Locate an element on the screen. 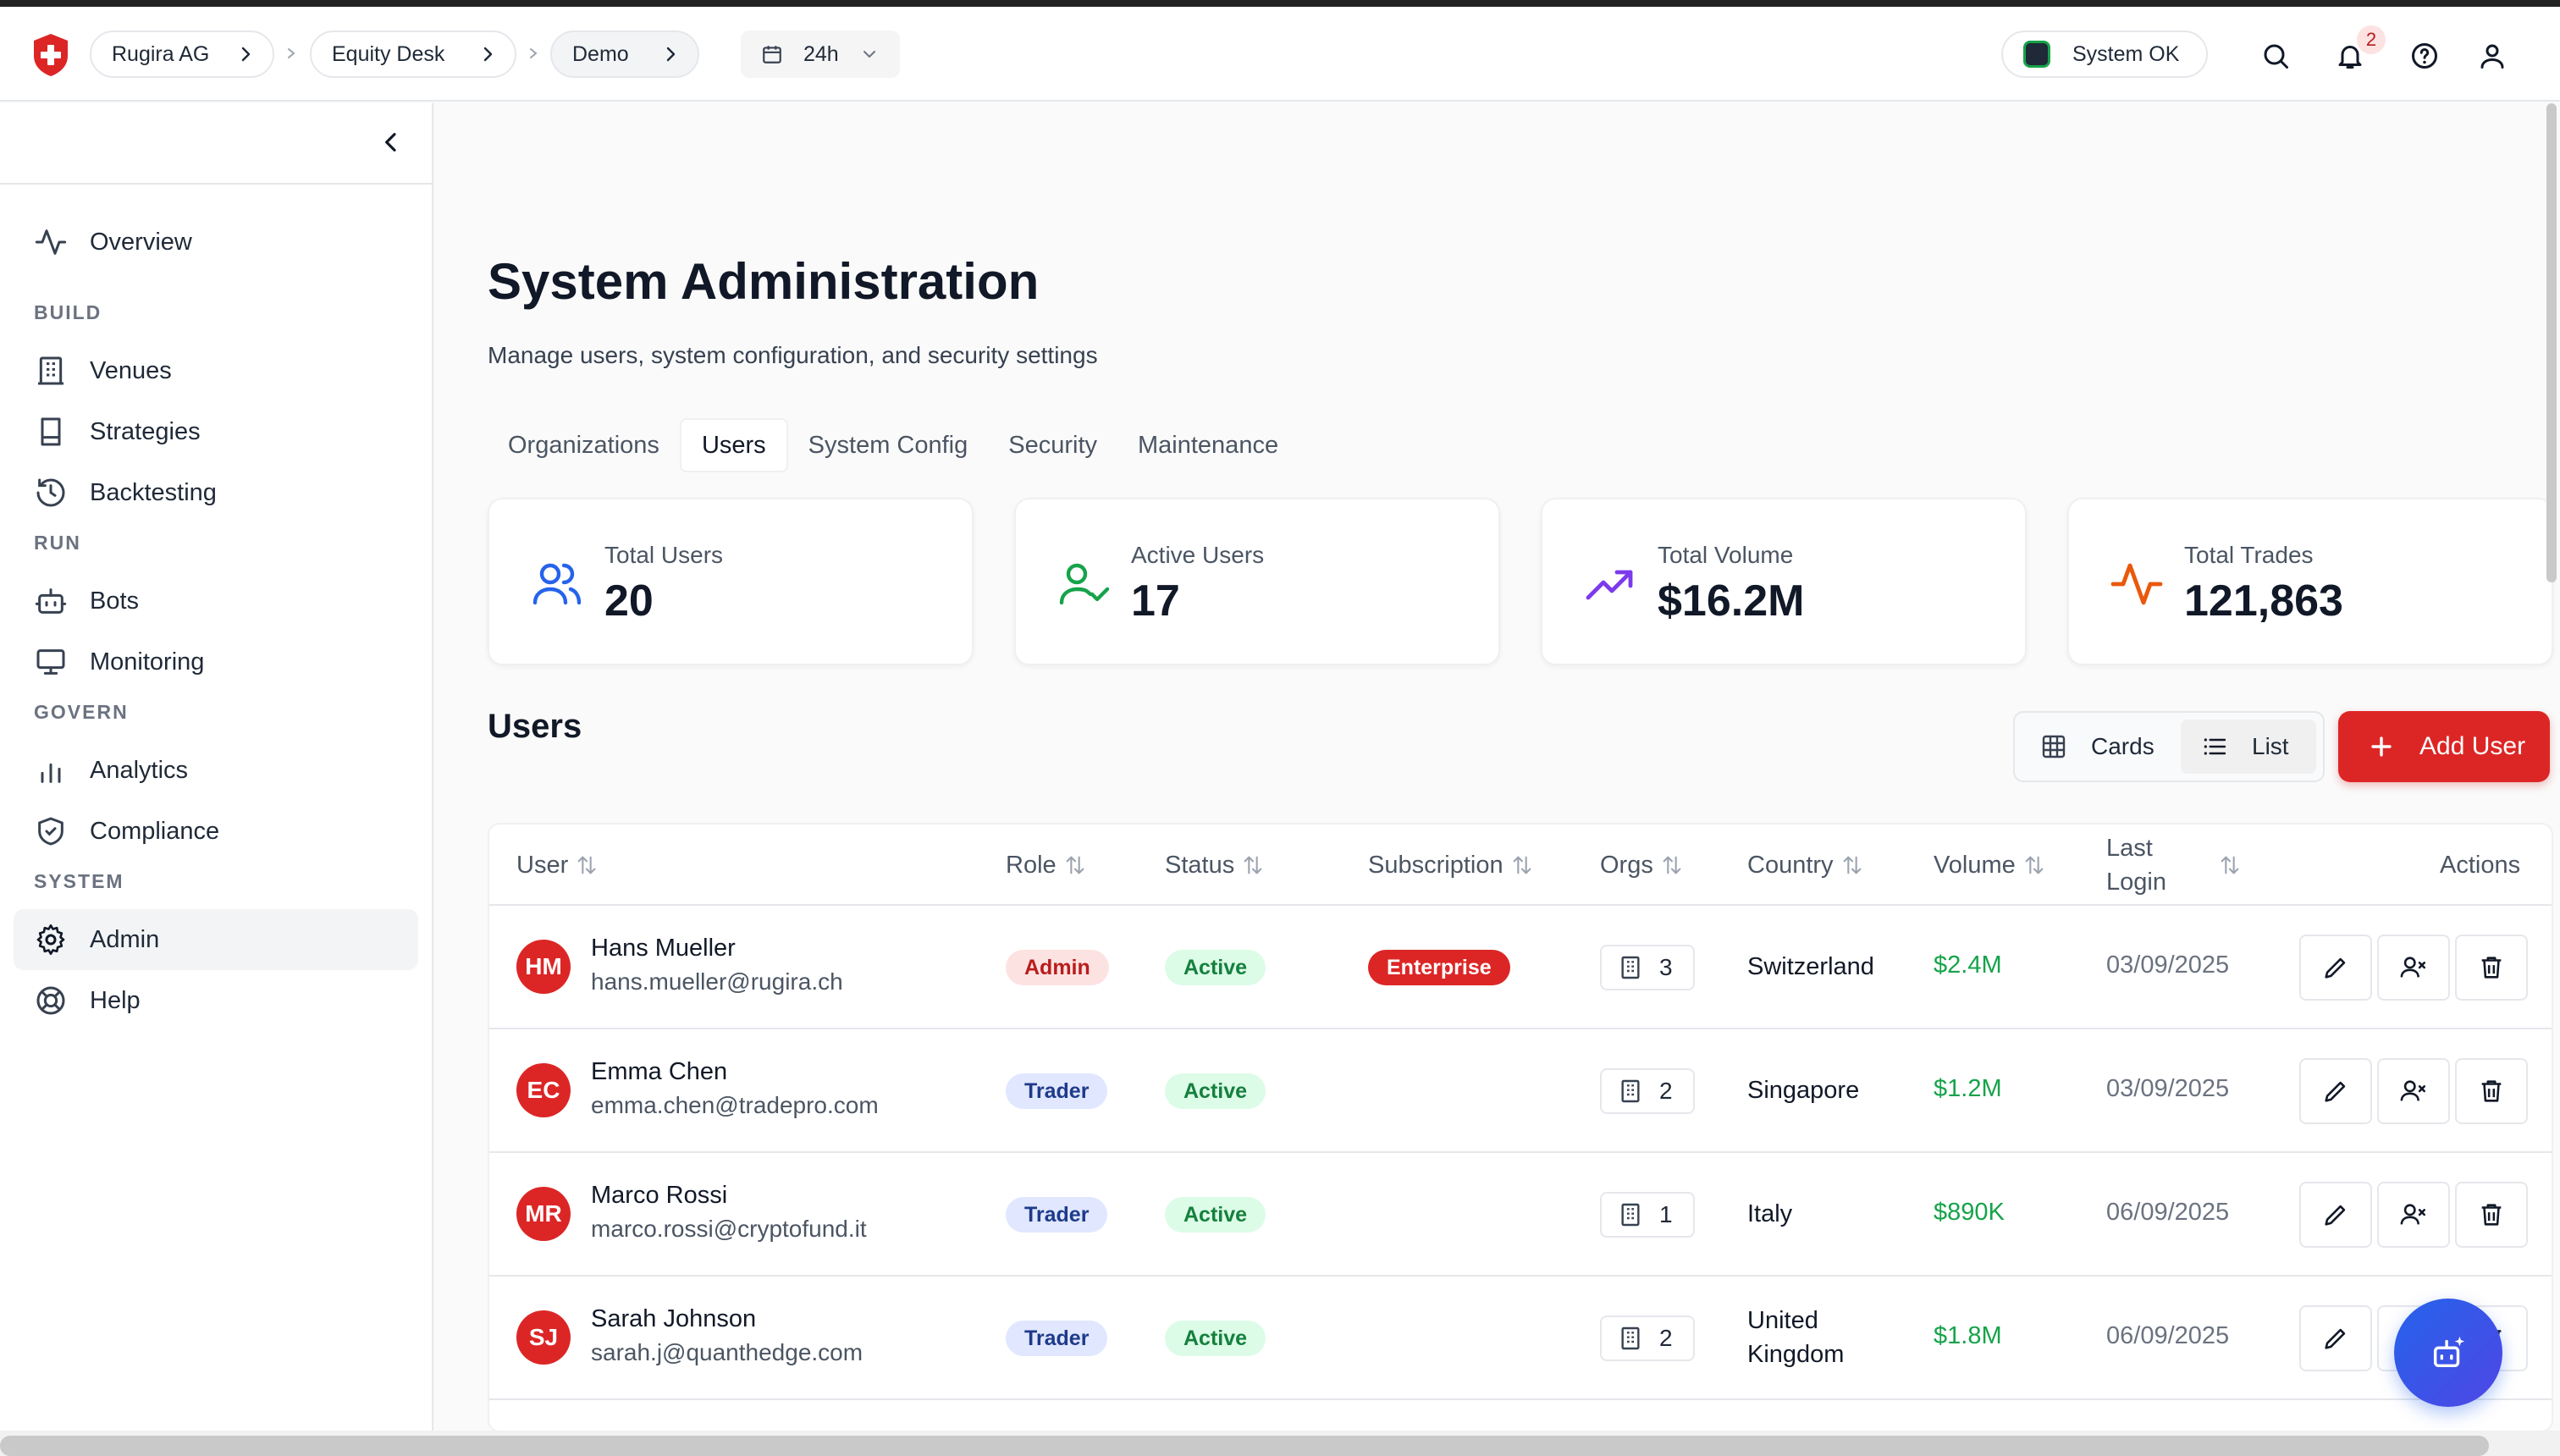 This screenshot has height=1456, width=2560. assistant-fab-button is located at coordinates (2448, 1353).